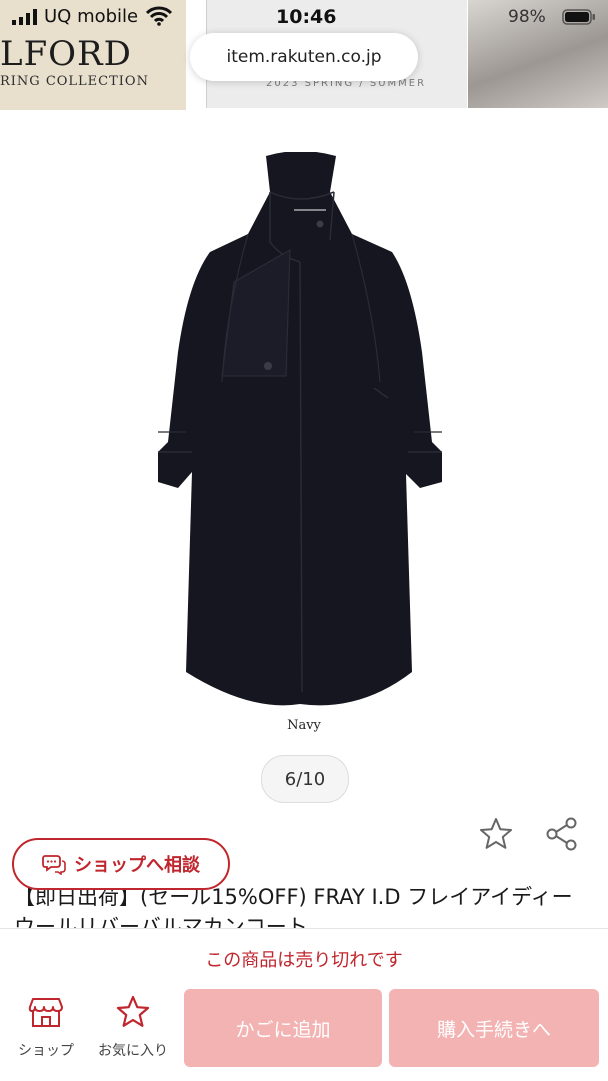  What do you see at coordinates (46, 1028) in the screenshot?
I see `shop-nav-button: ショップ` at bounding box center [46, 1028].